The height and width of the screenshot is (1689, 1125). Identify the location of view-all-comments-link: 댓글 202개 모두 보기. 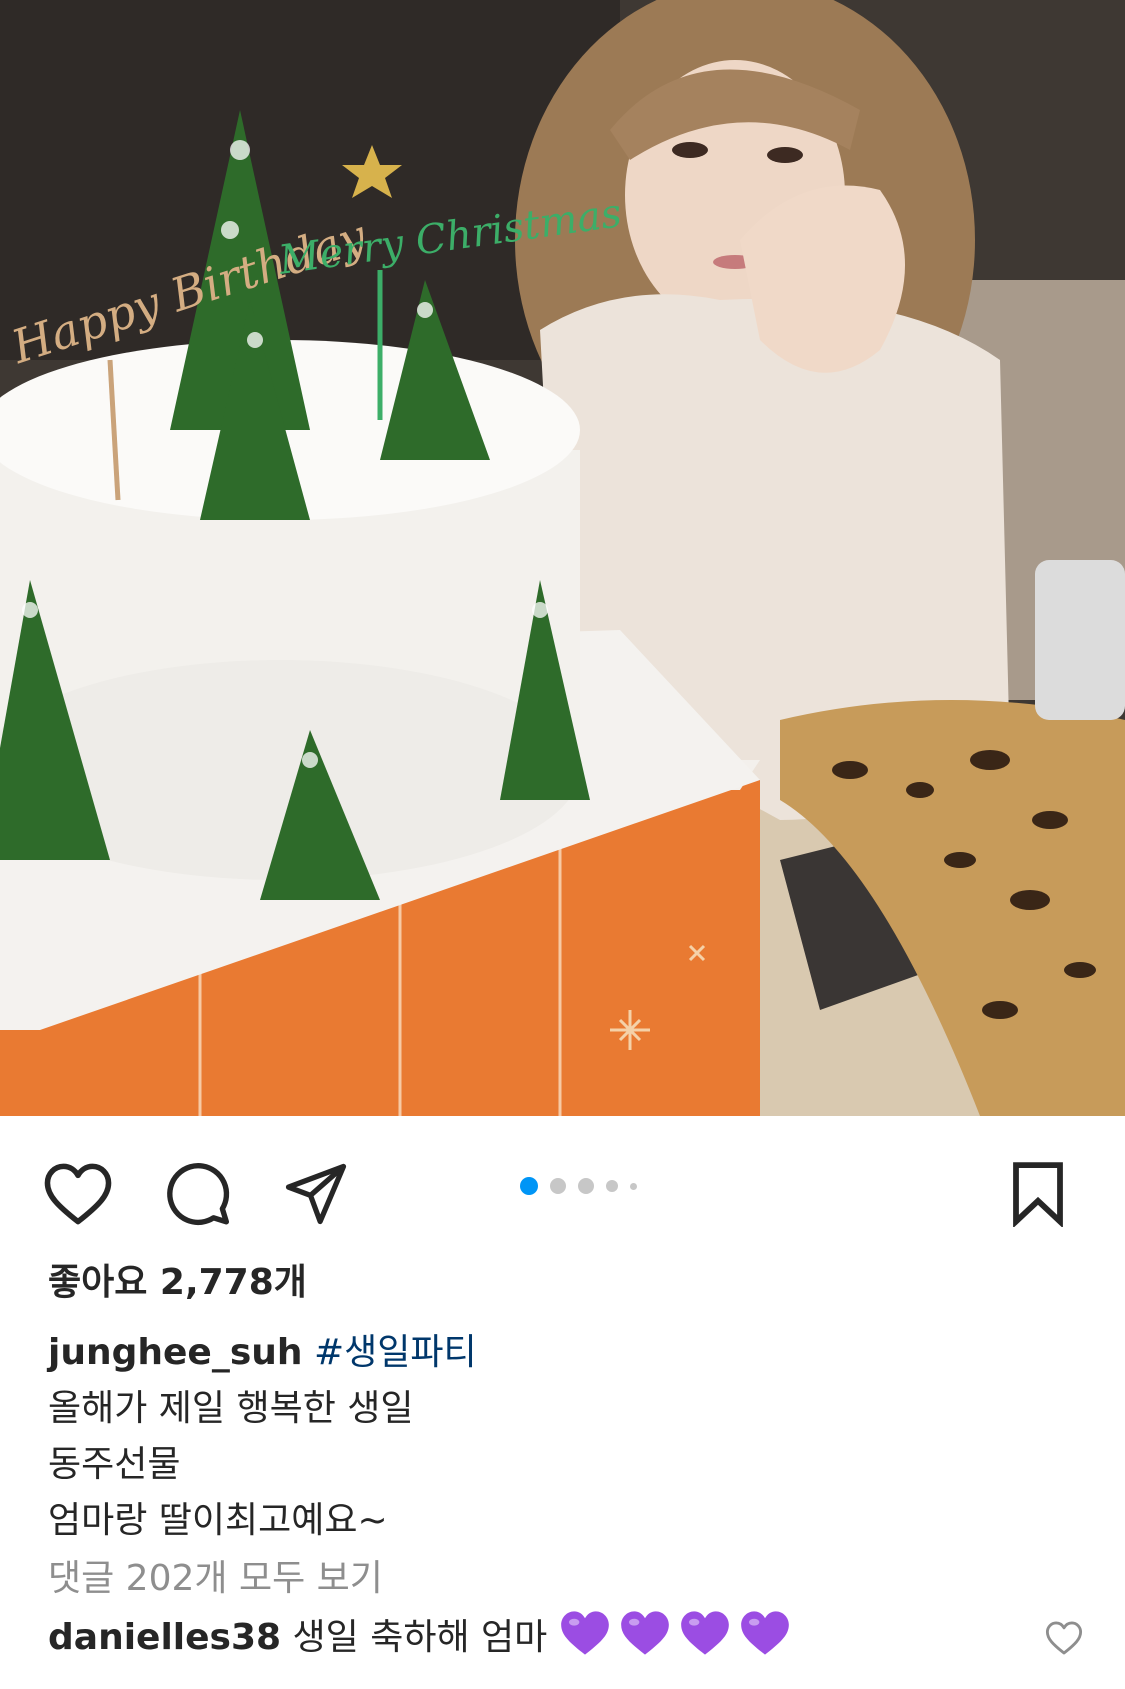
(562, 1579).